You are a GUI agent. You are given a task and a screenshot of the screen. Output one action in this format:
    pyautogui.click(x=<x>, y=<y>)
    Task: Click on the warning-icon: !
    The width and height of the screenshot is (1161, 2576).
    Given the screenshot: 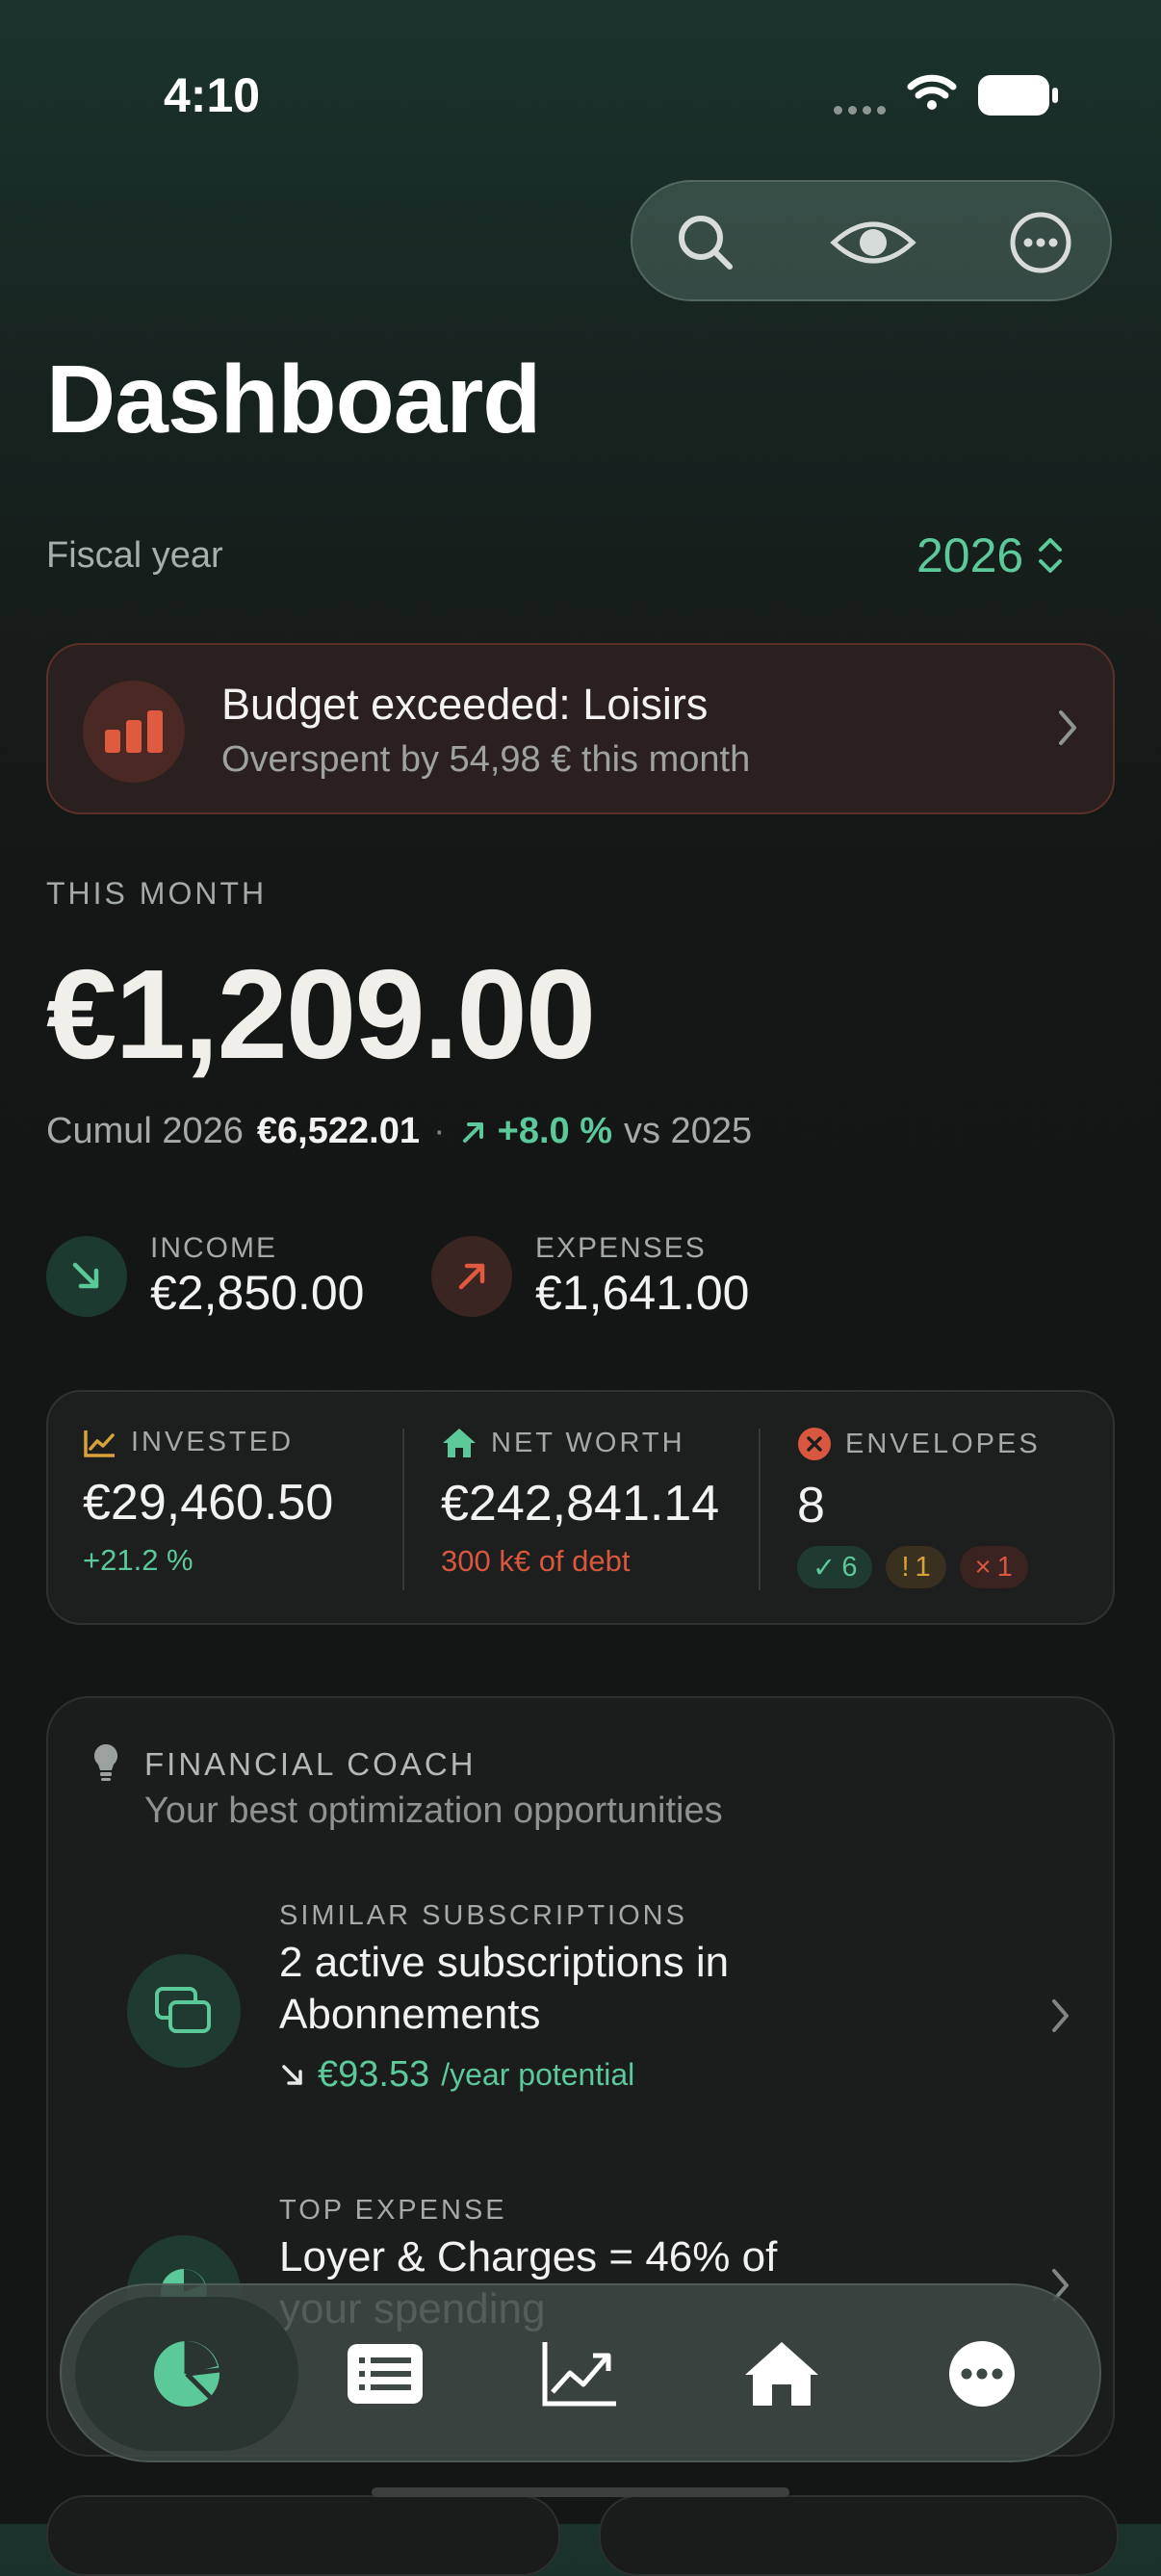 What is the action you would take?
    pyautogui.click(x=906, y=1567)
    